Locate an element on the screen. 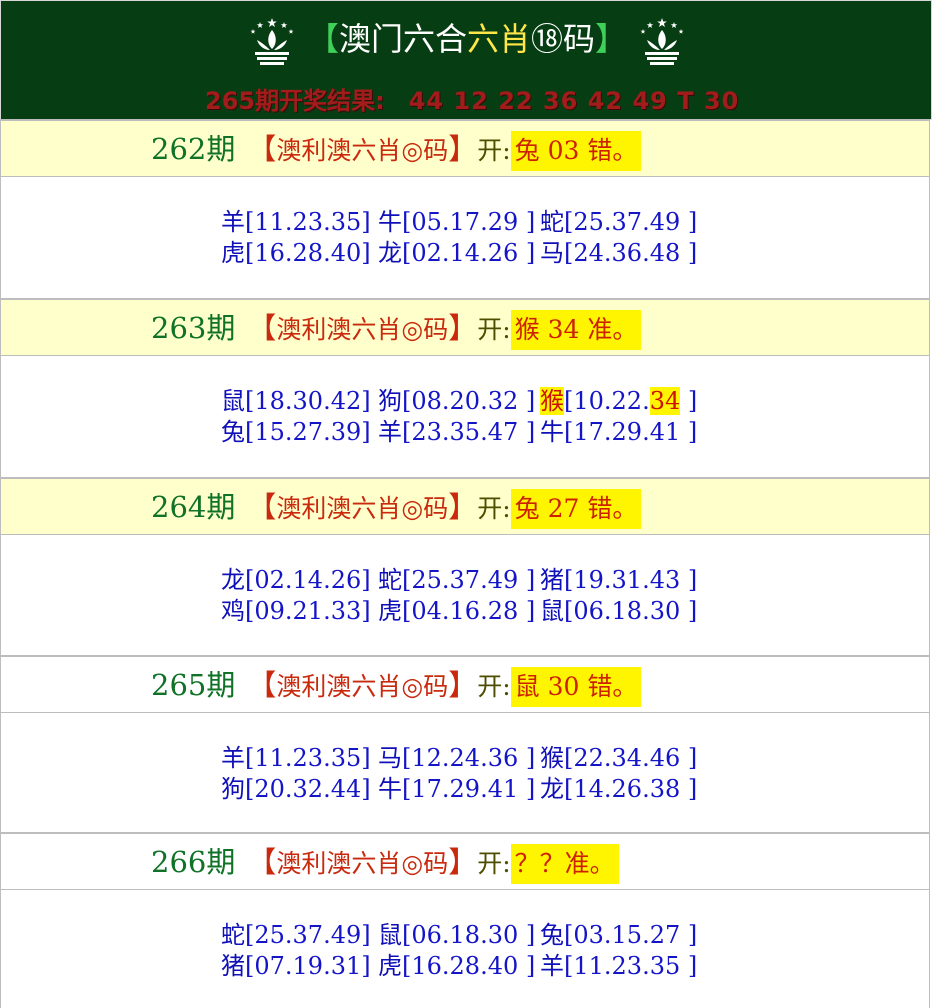 The image size is (932, 1008). title-part-2: 六肖 is located at coordinates (498, 39).